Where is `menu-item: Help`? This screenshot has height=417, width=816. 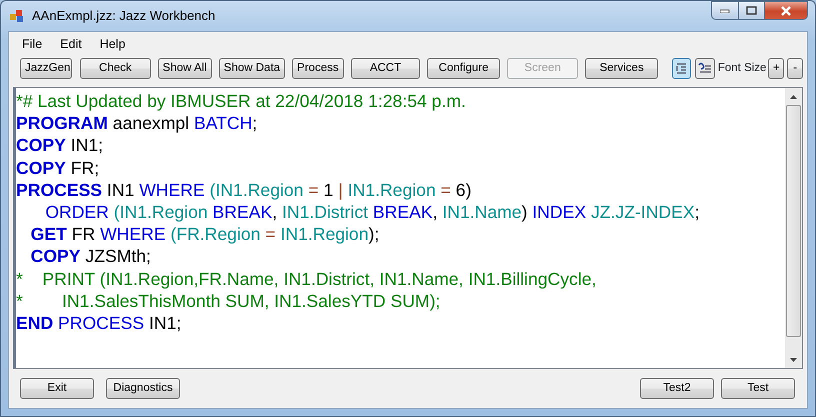 menu-item: Help is located at coordinates (112, 44).